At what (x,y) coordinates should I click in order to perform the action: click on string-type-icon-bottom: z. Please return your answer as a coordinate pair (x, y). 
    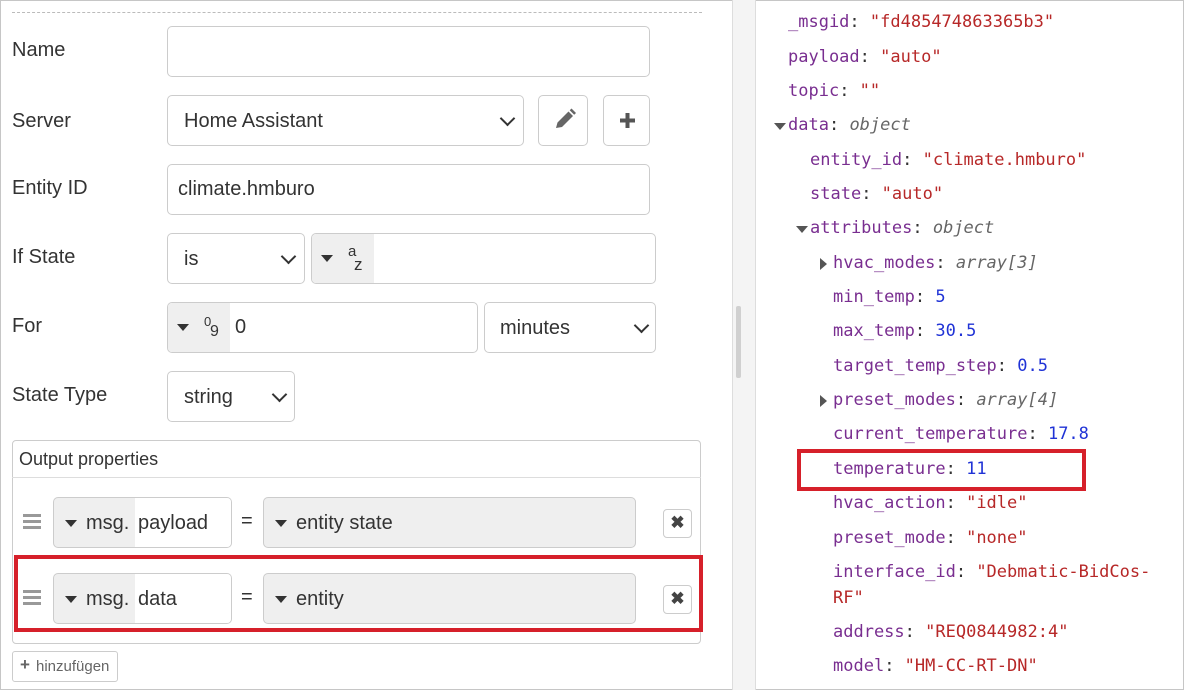
    Looking at the image, I should click on (358, 264).